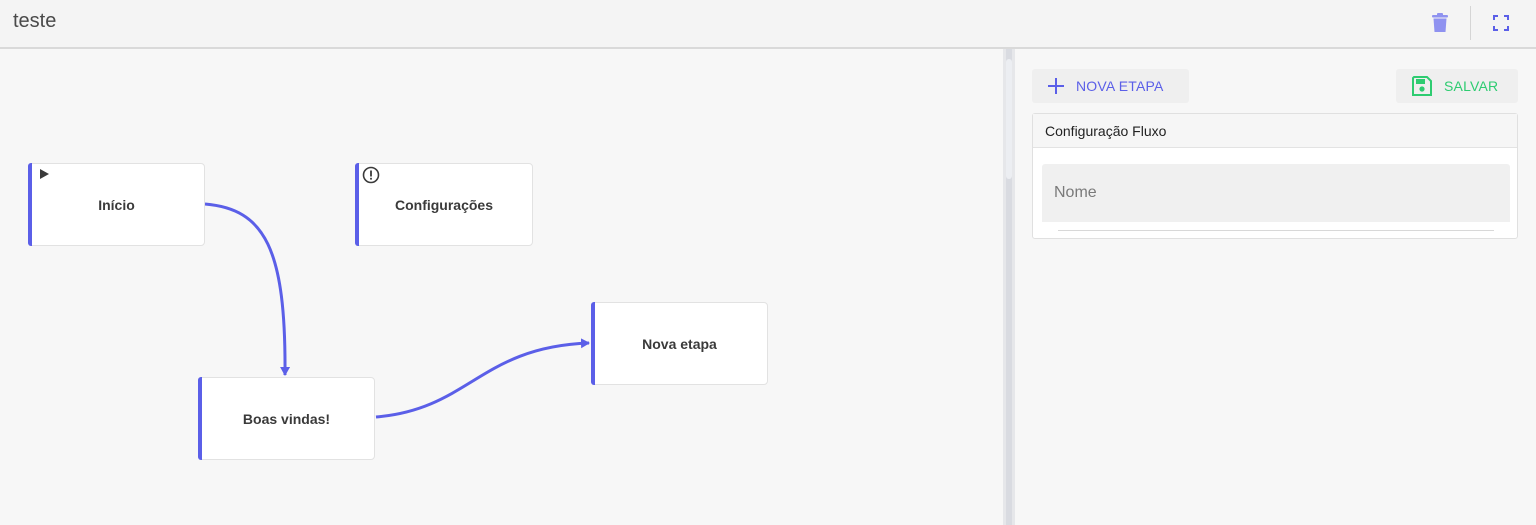 The width and height of the screenshot is (1536, 525). What do you see at coordinates (1120, 86) in the screenshot?
I see `new-step-label: NOVA ETAPA` at bounding box center [1120, 86].